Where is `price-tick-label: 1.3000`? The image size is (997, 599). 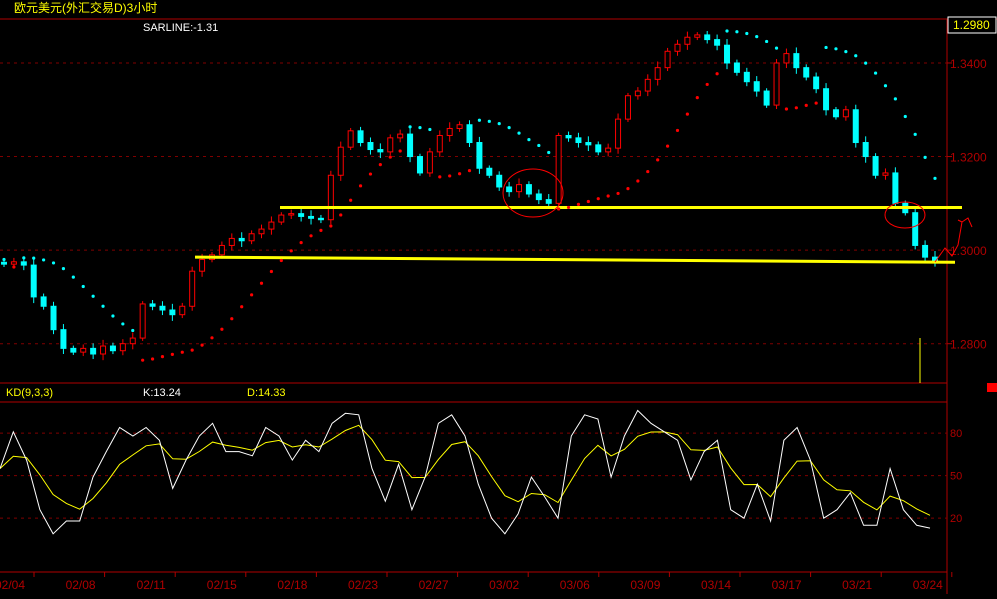
price-tick-label: 1.3000 is located at coordinates (968, 251).